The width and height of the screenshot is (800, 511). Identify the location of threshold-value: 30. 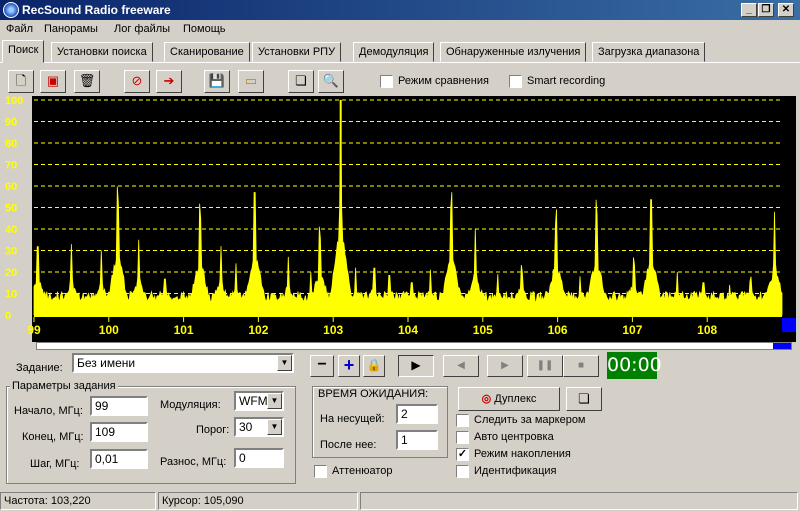
(246, 427).